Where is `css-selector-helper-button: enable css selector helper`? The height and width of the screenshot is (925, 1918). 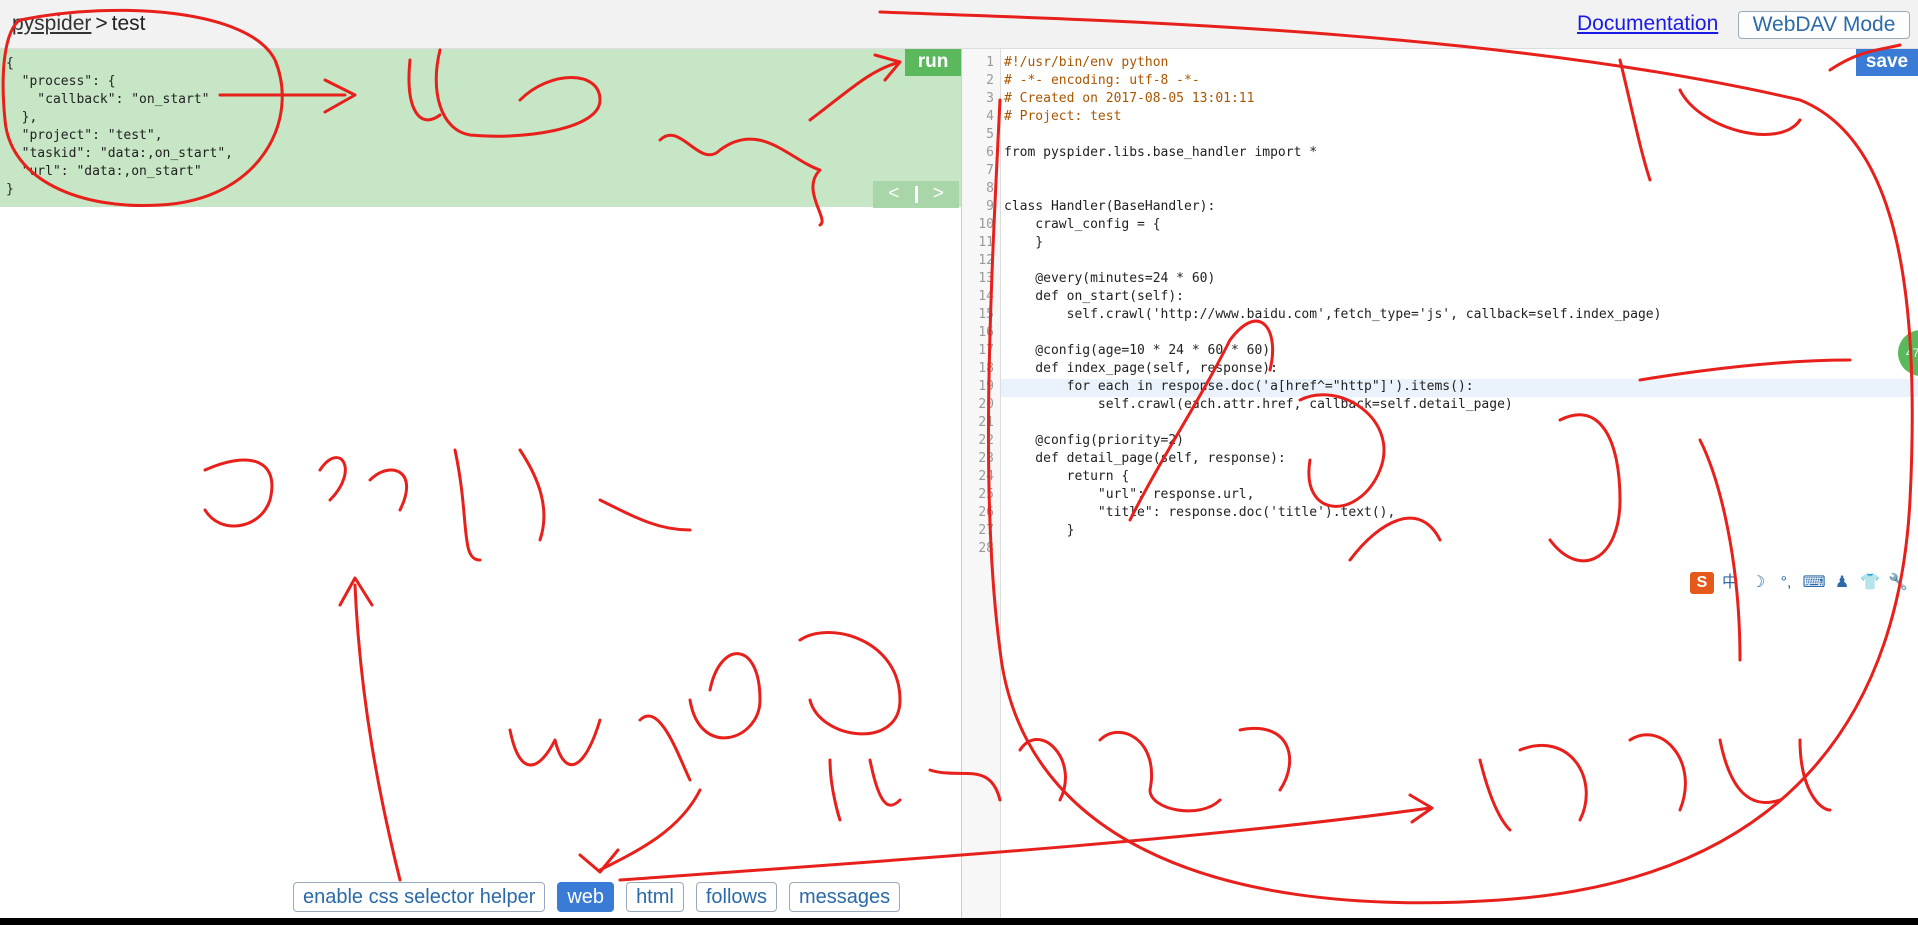 css-selector-helper-button: enable css selector helper is located at coordinates (419, 897).